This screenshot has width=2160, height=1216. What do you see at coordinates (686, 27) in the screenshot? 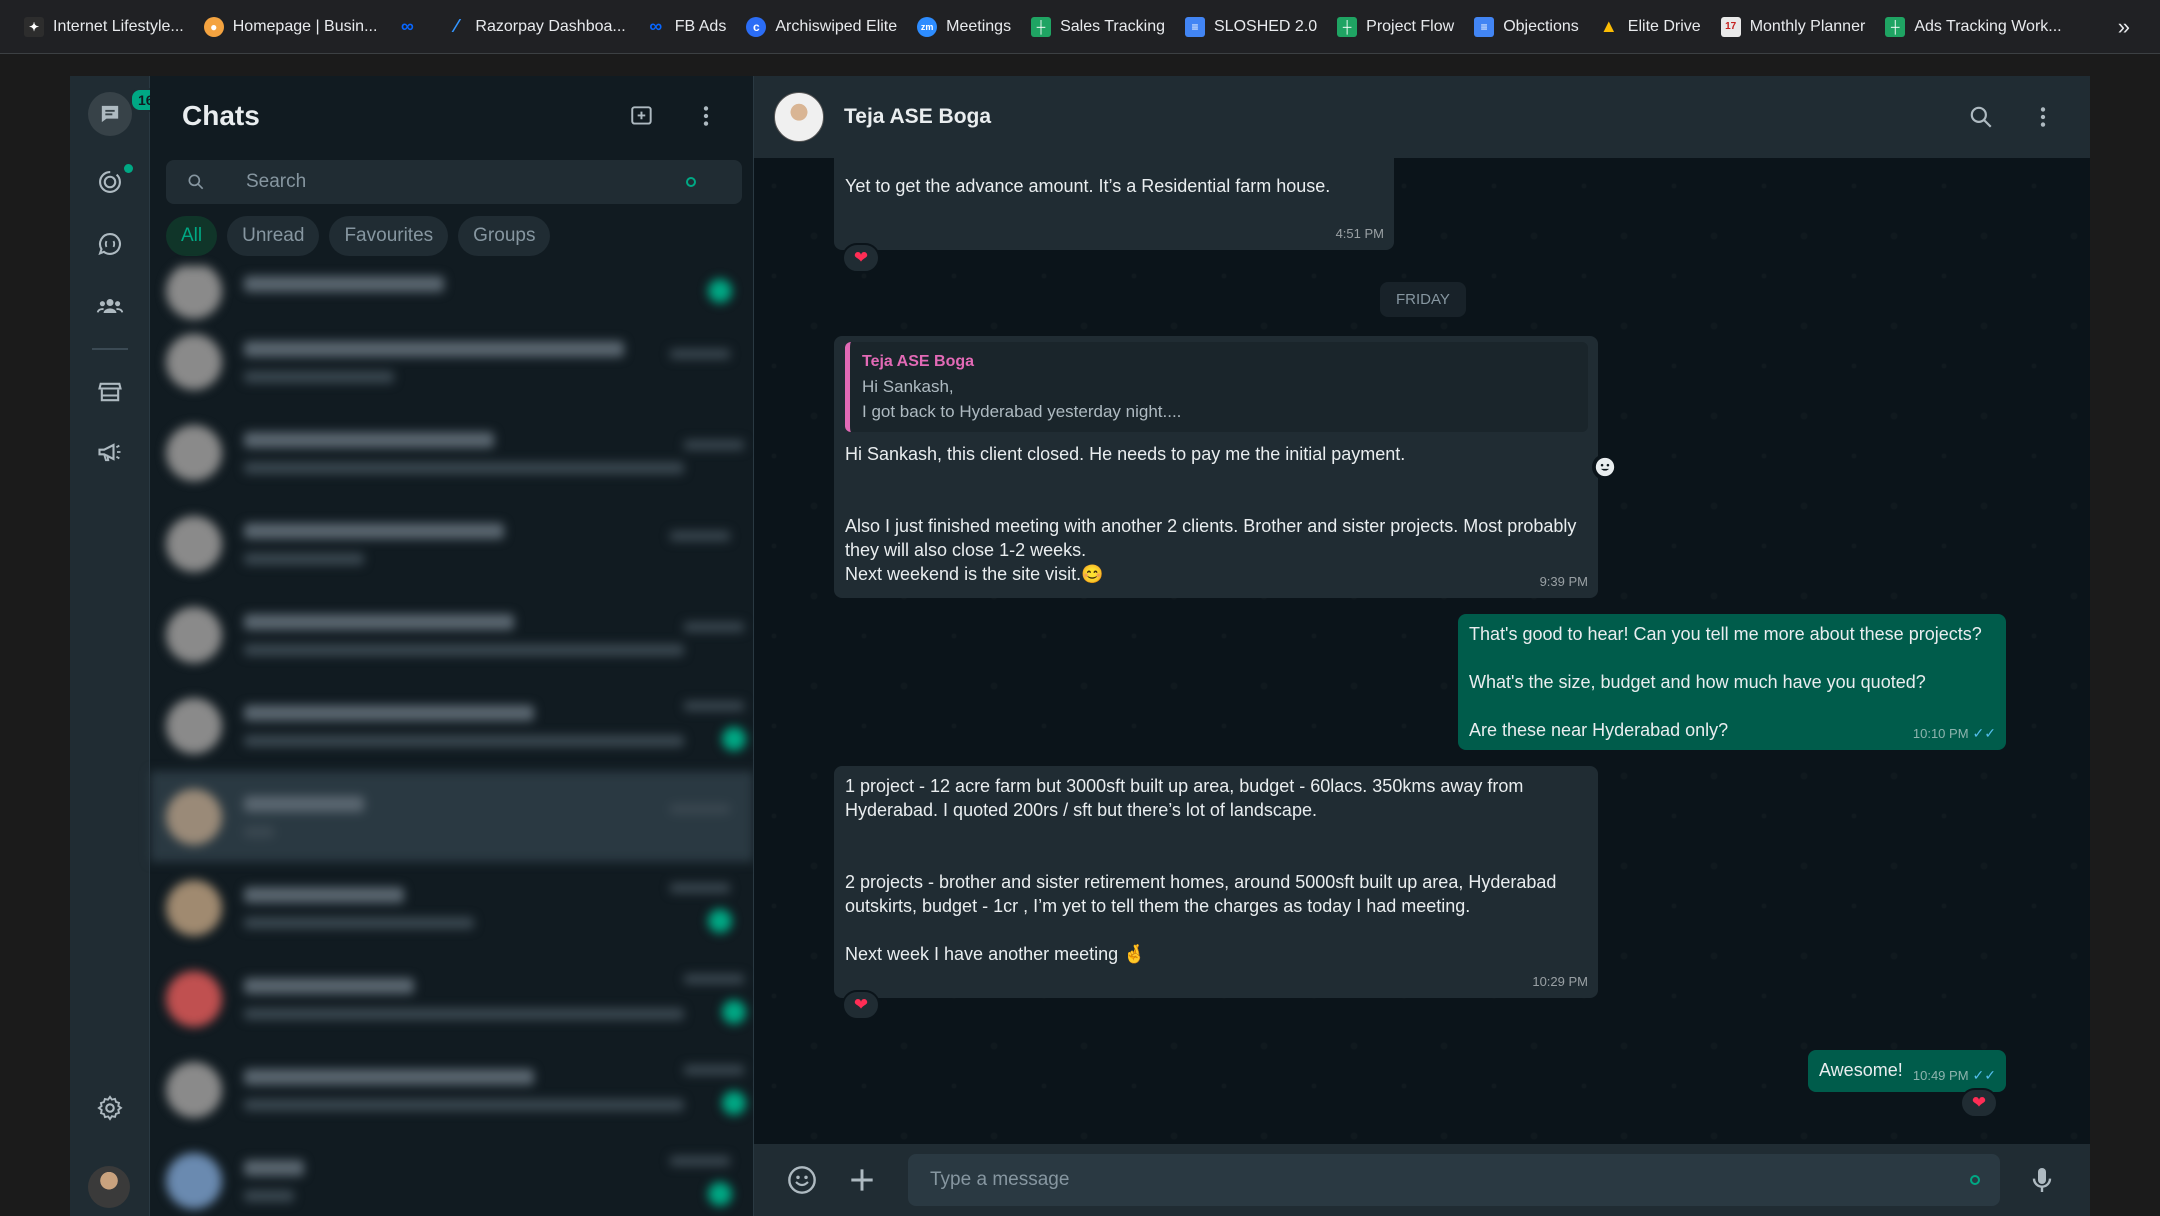
I see `bookmark-fb-ads: ∞ FB Ads` at bounding box center [686, 27].